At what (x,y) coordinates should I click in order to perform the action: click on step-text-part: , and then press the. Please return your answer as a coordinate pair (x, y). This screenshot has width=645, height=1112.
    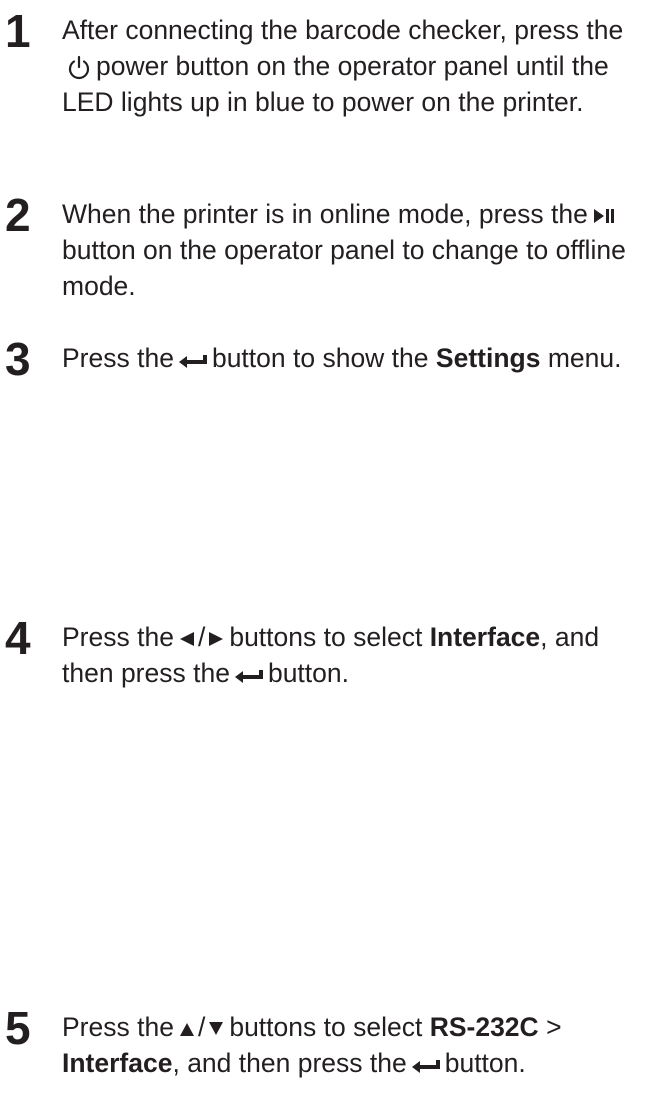
    Looking at the image, I should click on (289, 1063).